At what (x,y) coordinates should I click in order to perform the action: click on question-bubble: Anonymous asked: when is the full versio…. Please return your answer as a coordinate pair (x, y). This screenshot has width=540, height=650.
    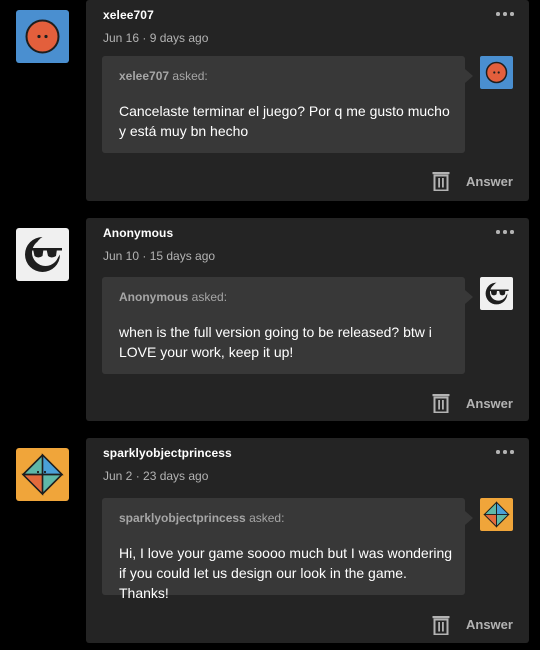
    Looking at the image, I should click on (287, 325).